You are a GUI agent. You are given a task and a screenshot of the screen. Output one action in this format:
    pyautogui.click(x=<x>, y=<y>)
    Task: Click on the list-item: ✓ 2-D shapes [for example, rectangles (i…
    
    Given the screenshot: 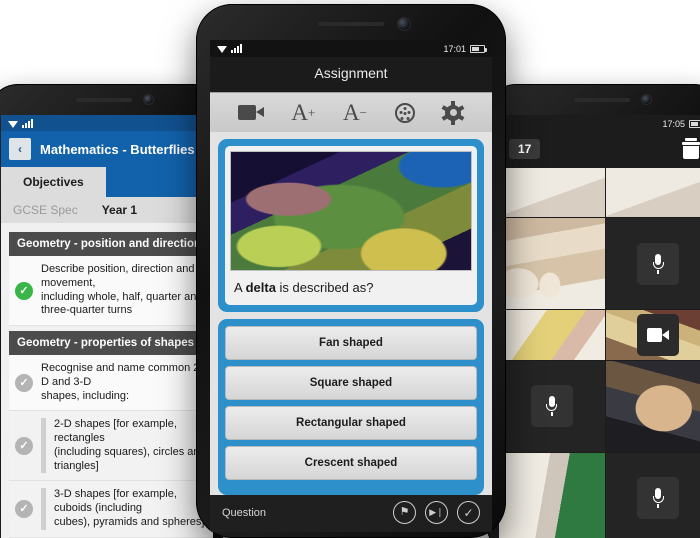 What is the action you would take?
    pyautogui.click(x=111, y=446)
    